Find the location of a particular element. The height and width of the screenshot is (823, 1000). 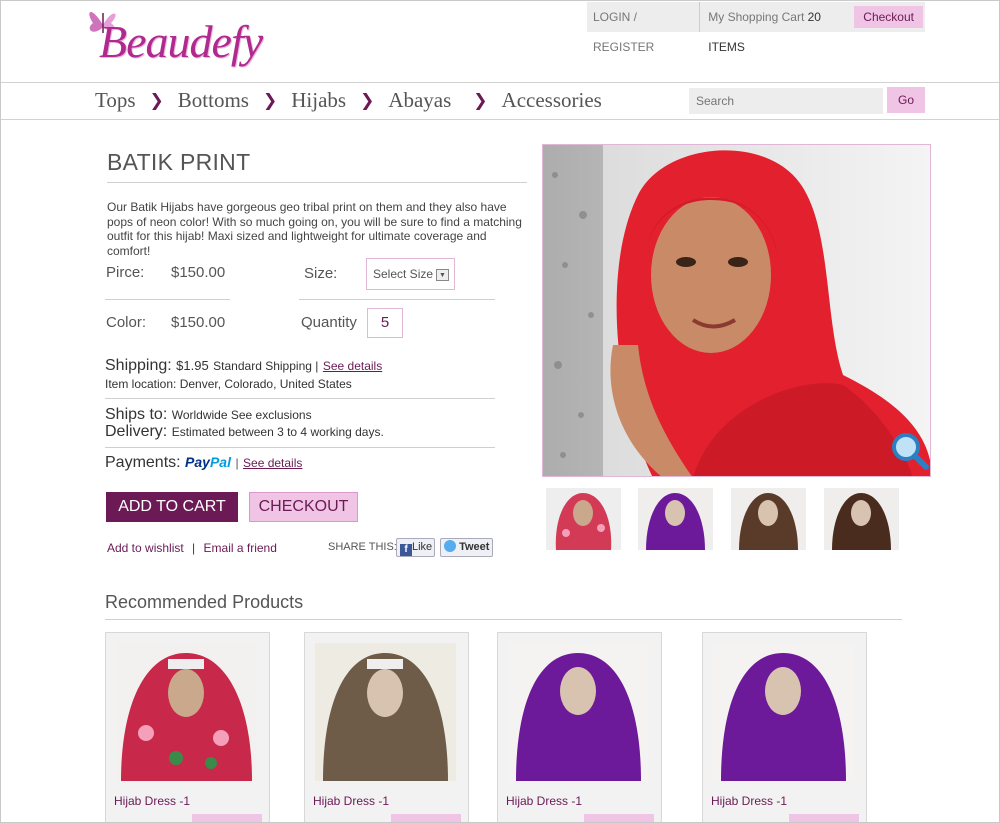

thumbnail-brown is located at coordinates (768, 519).